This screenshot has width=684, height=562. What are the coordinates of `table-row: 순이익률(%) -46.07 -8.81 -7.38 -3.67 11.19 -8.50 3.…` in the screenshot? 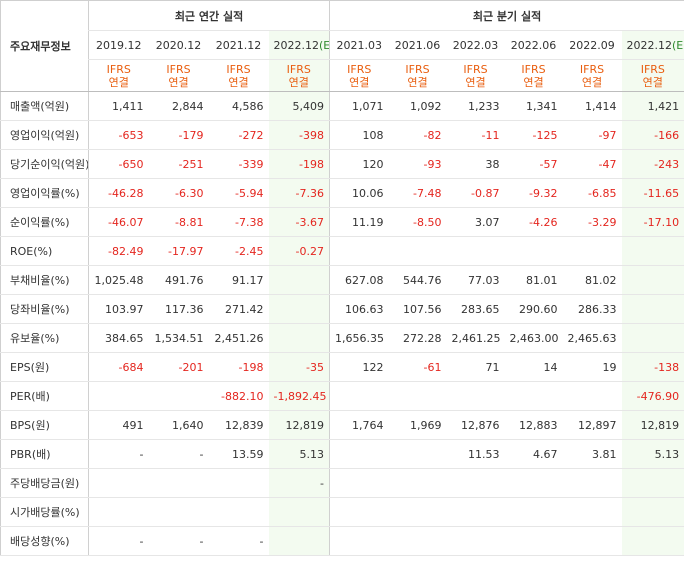 It's located at (342, 222).